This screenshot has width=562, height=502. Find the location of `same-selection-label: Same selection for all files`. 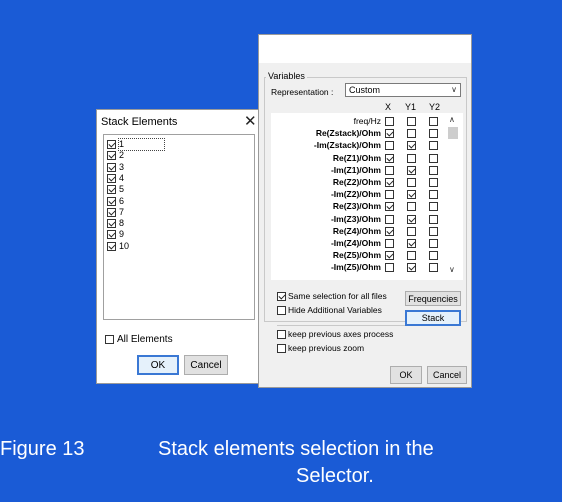

same-selection-label: Same selection for all files is located at coordinates (337, 296).